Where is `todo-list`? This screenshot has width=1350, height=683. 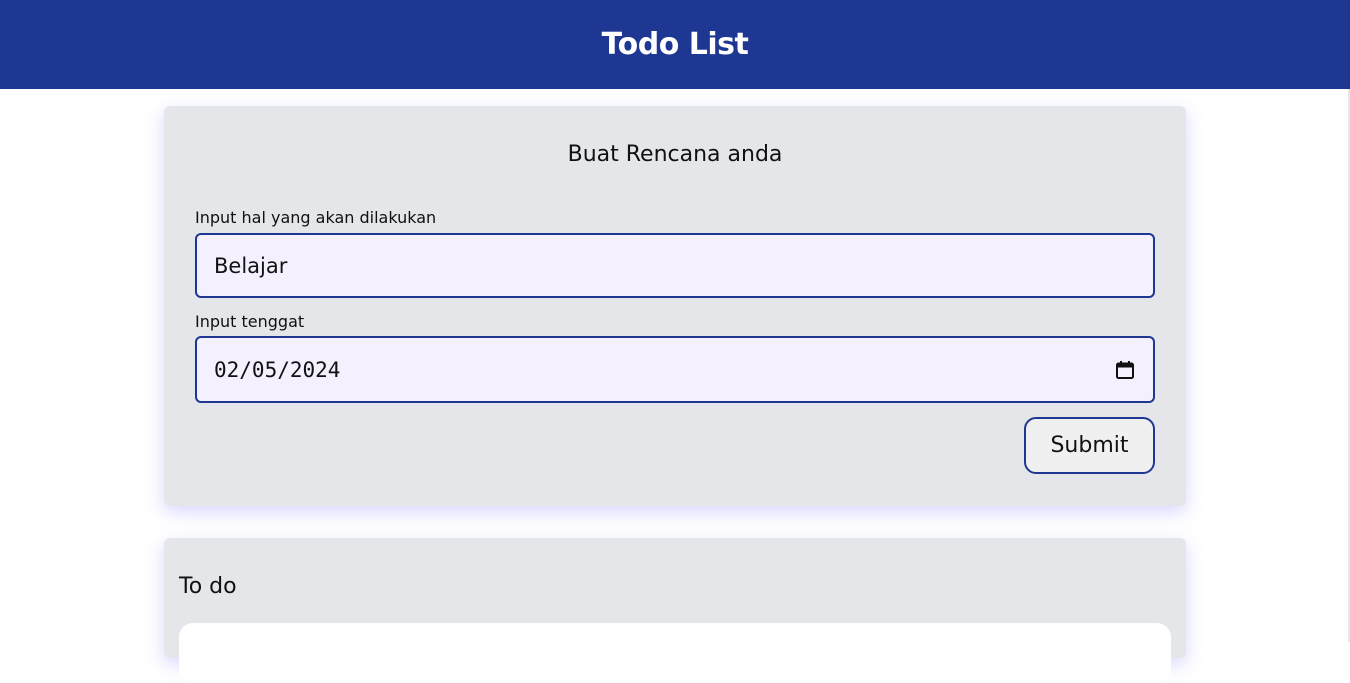 todo-list is located at coordinates (675, 653).